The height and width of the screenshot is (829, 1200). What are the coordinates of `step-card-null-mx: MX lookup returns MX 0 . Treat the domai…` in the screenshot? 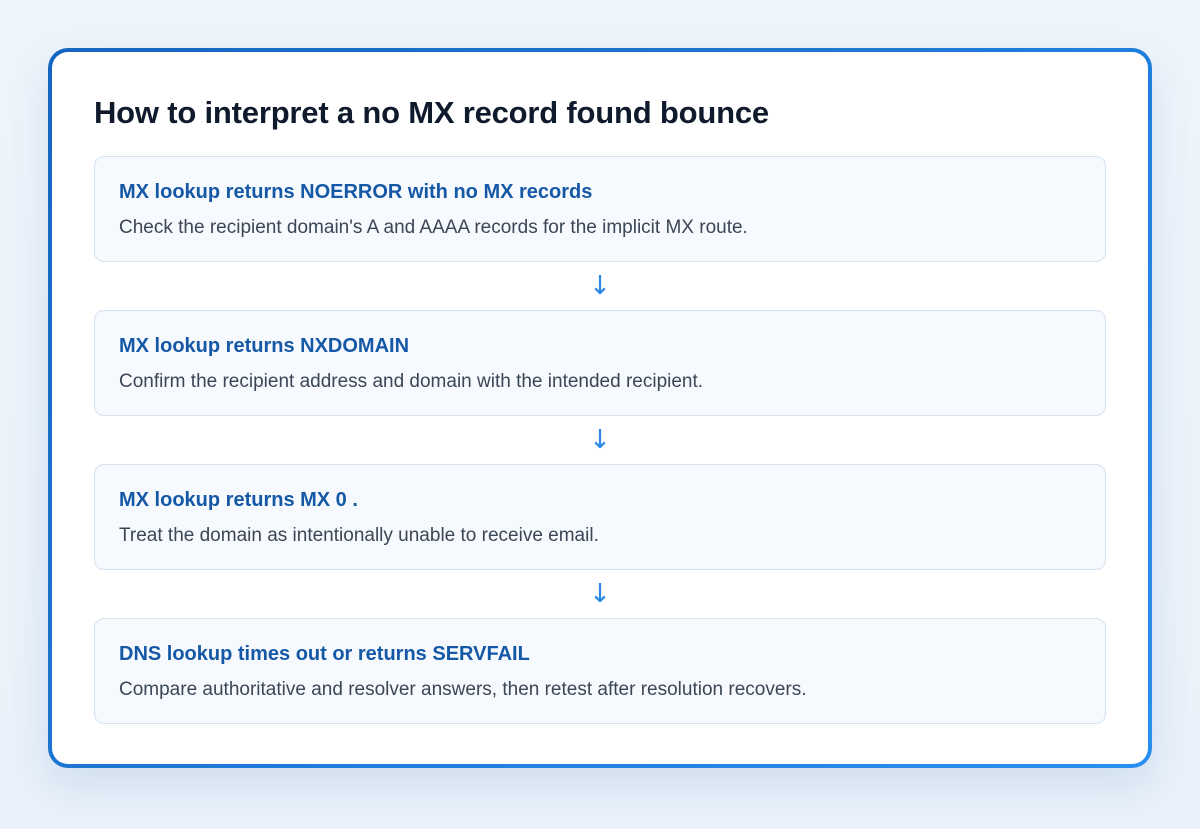 It's located at (600, 517).